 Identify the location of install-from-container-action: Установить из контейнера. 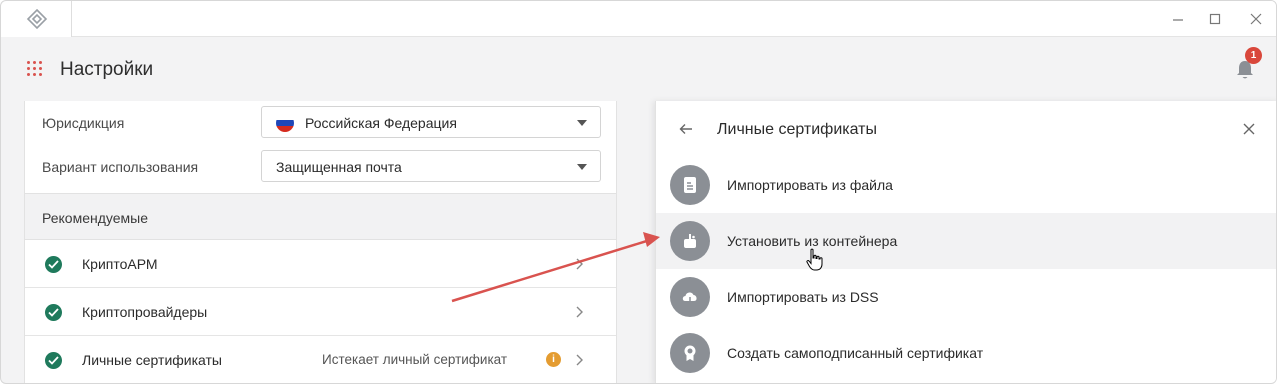
(966, 241).